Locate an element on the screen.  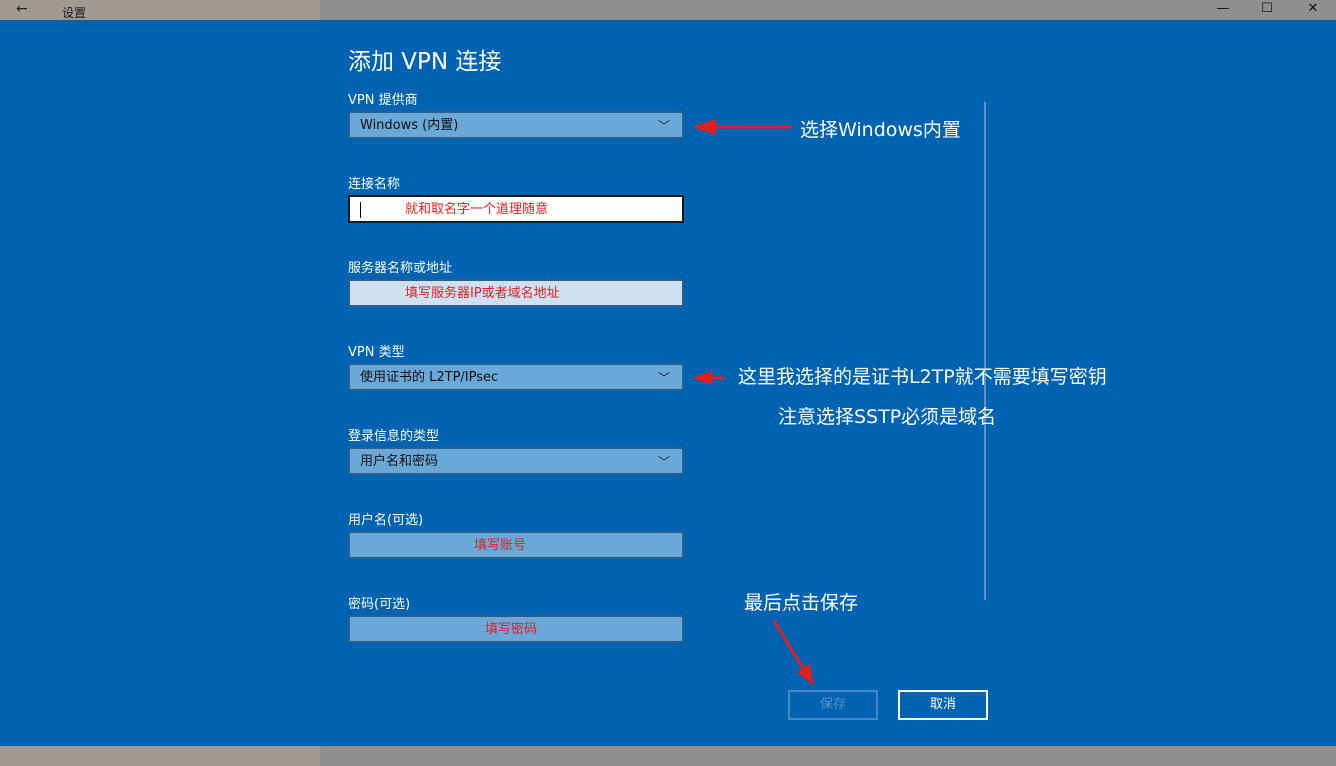
arrow-to-provider-icon is located at coordinates (742, 127).